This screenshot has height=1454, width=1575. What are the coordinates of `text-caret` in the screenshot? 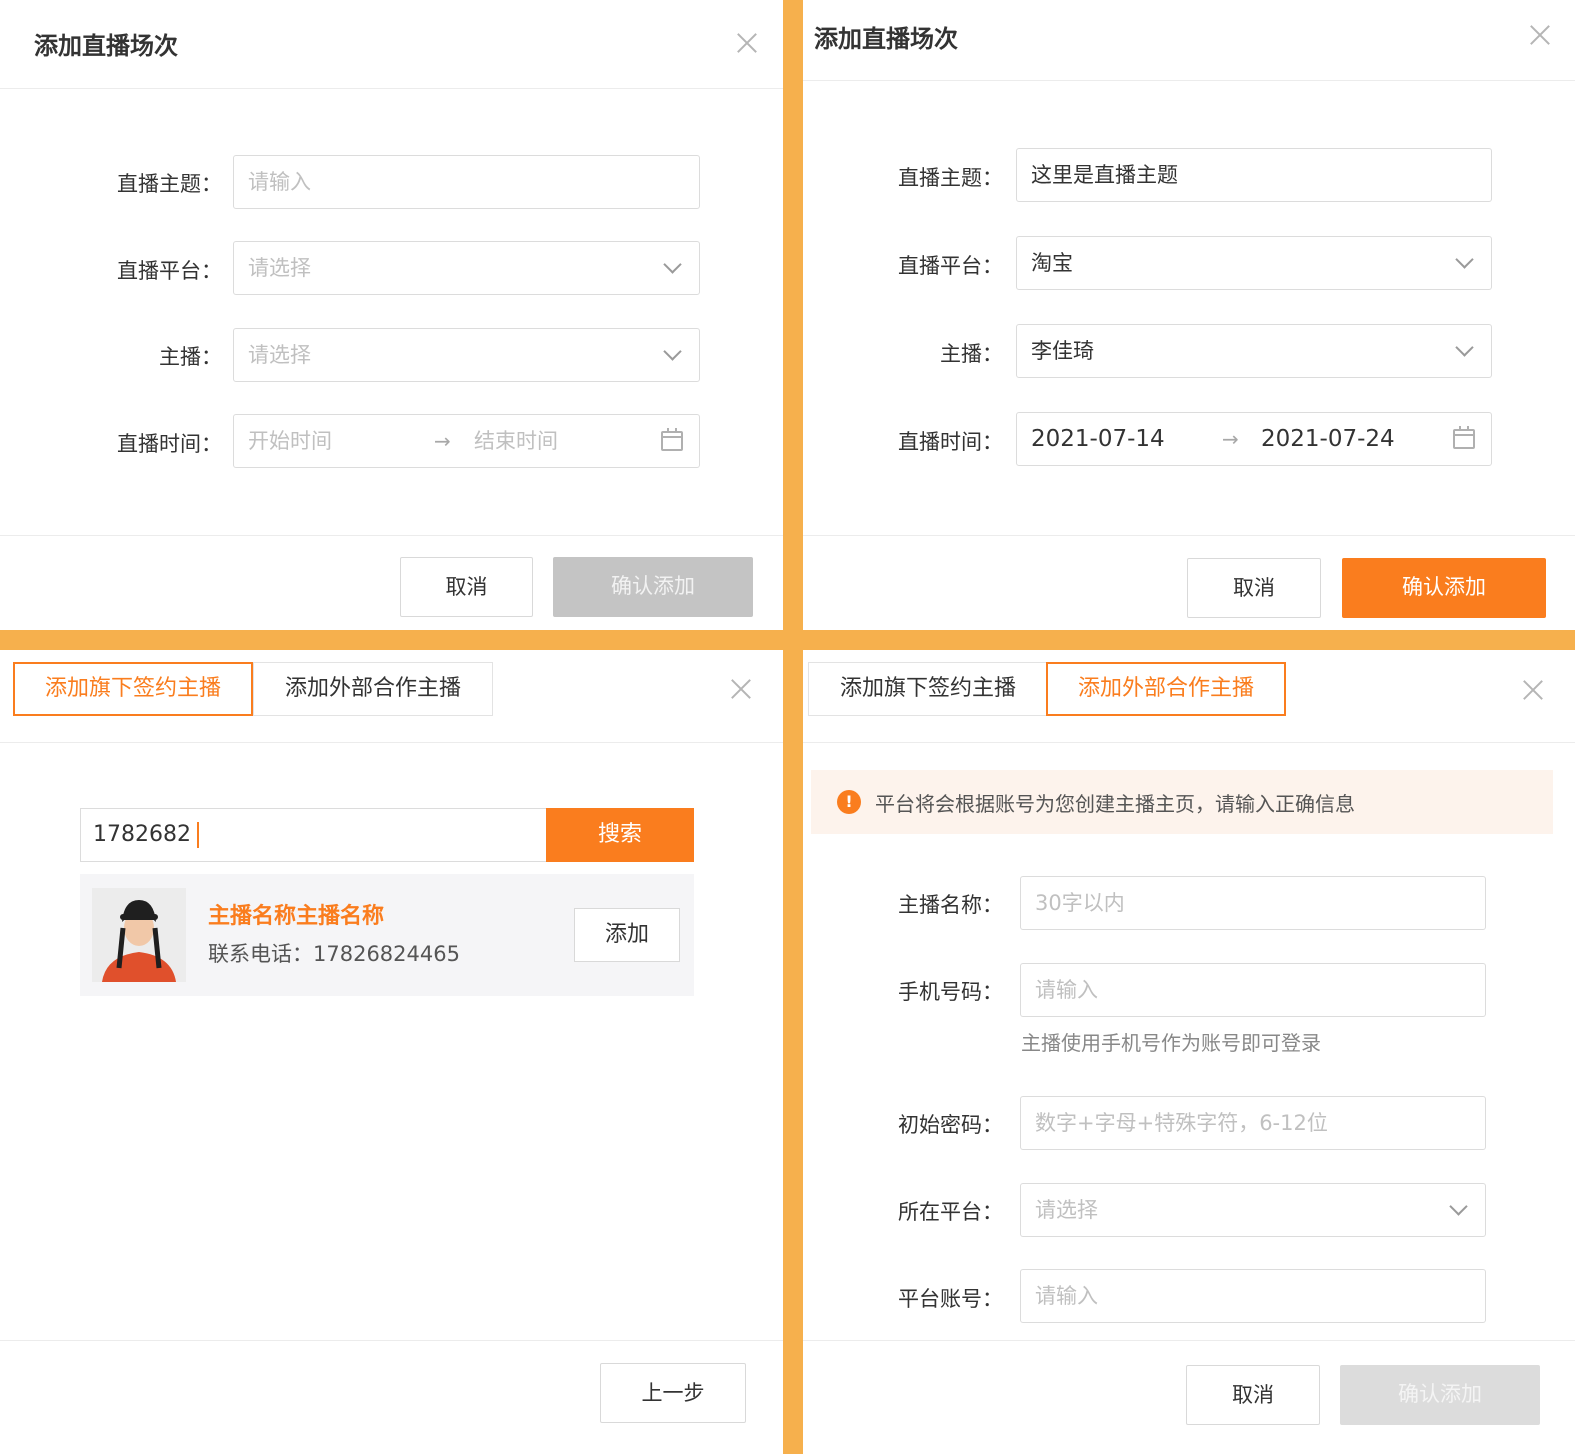 It's located at (197, 835).